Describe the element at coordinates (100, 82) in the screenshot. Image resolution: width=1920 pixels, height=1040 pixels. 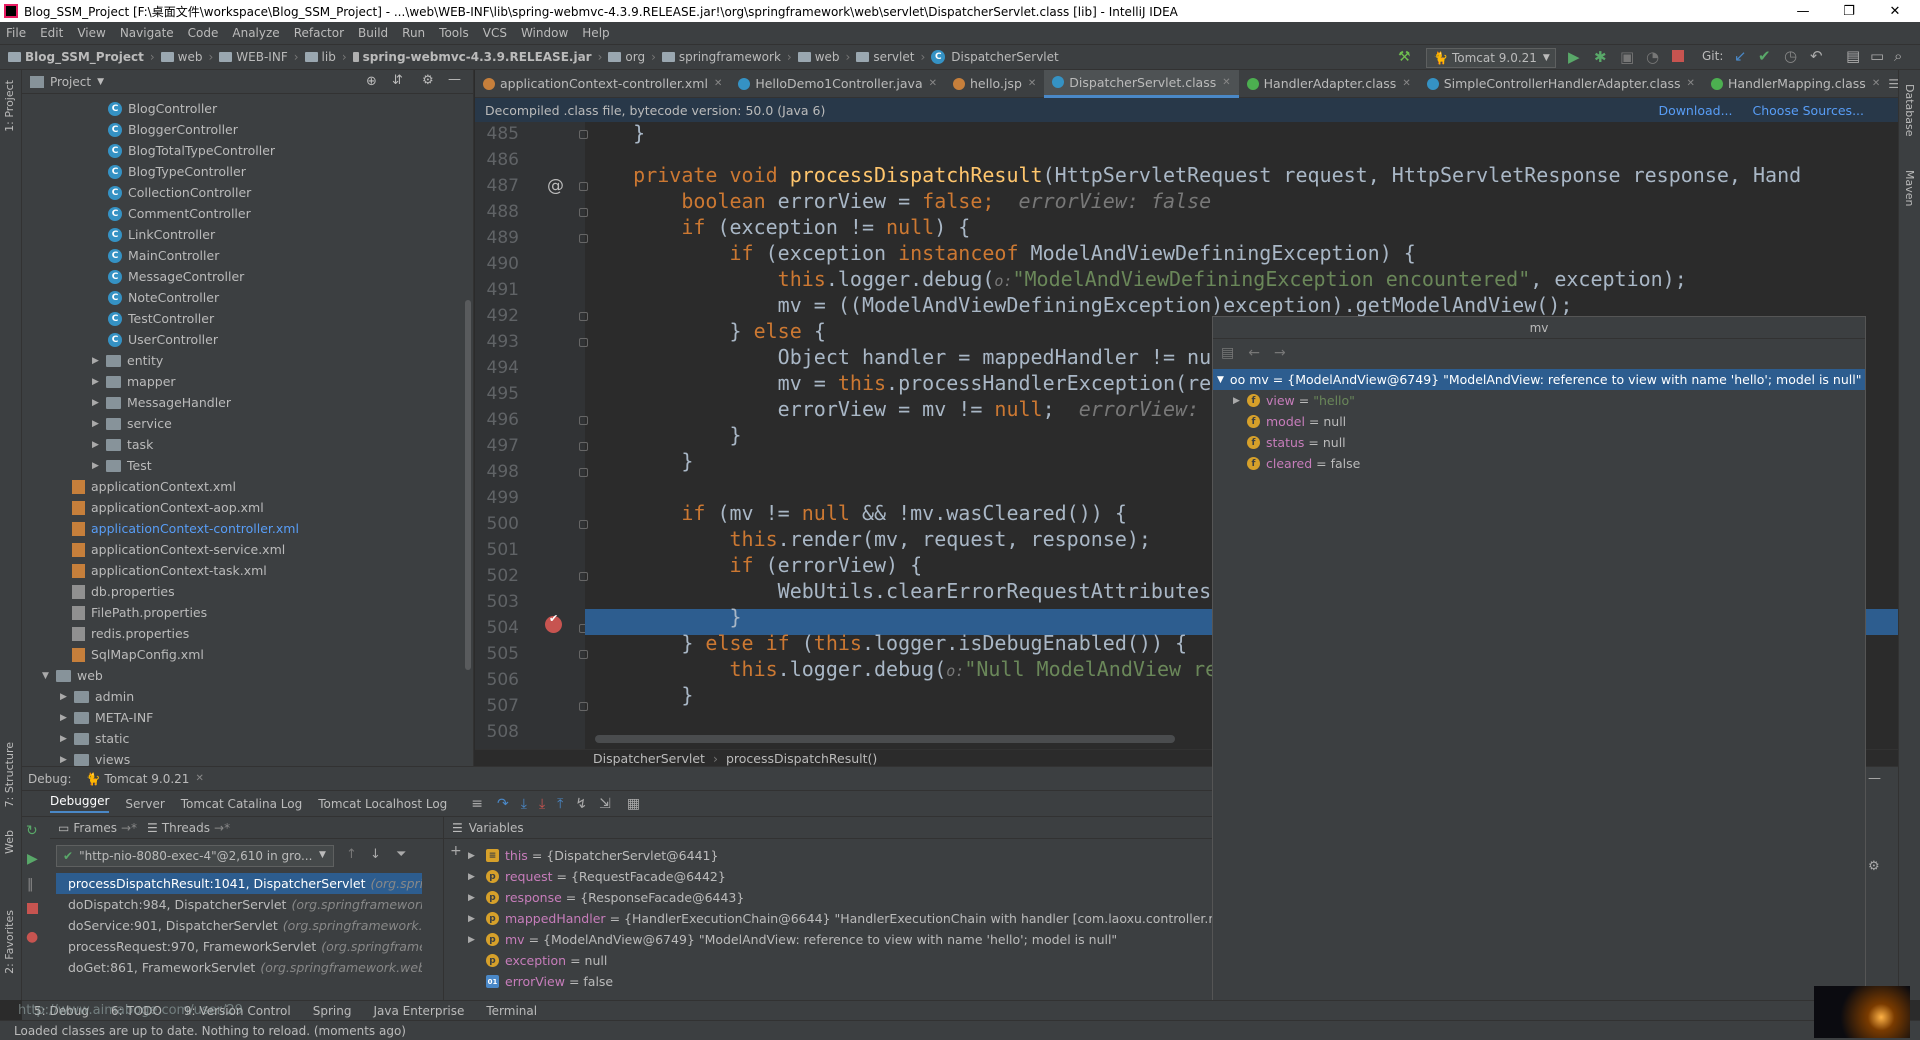
I see `chevron-down-icon: ▼` at that location.